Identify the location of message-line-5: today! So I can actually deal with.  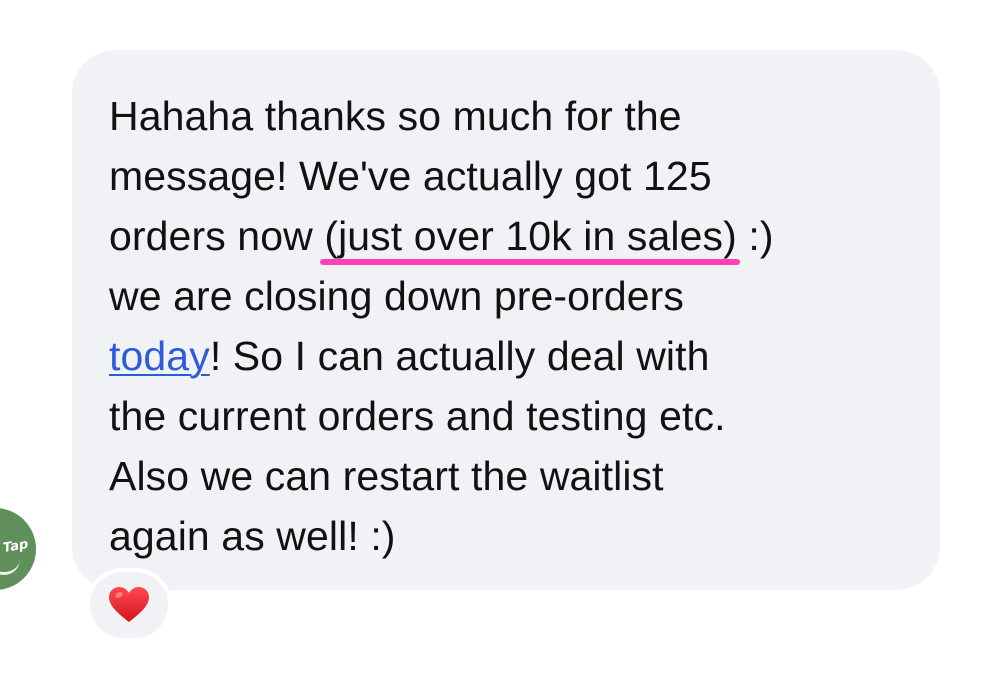
(524, 356).